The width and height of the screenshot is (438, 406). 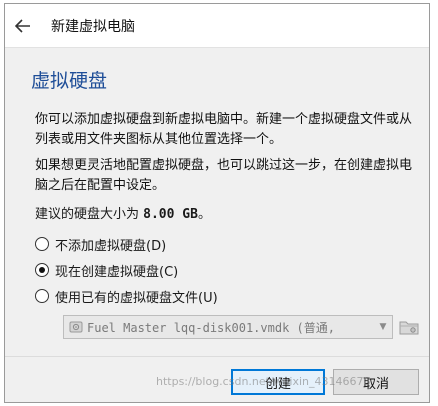 What do you see at coordinates (136, 298) in the screenshot?
I see `option-existing-disk-label: 使用已有的虚拟硬盘文件(U)` at bounding box center [136, 298].